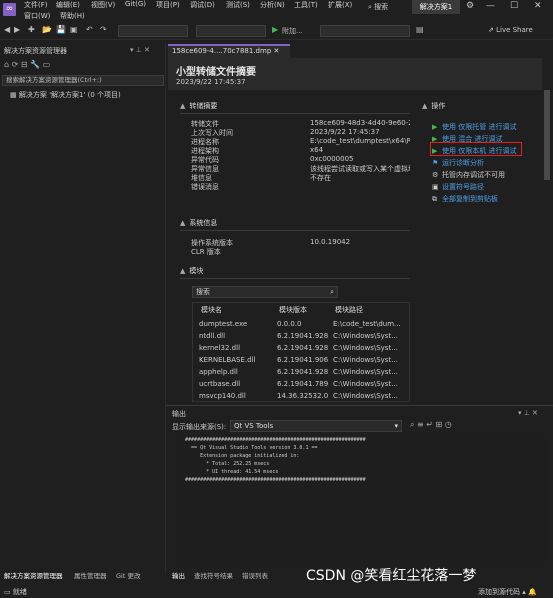 The width and height of the screenshot is (553, 598). Describe the element at coordinates (474, 127) in the screenshot. I see `action-debug-managed: ▶ 使用 仅限托管 进行调试` at that location.